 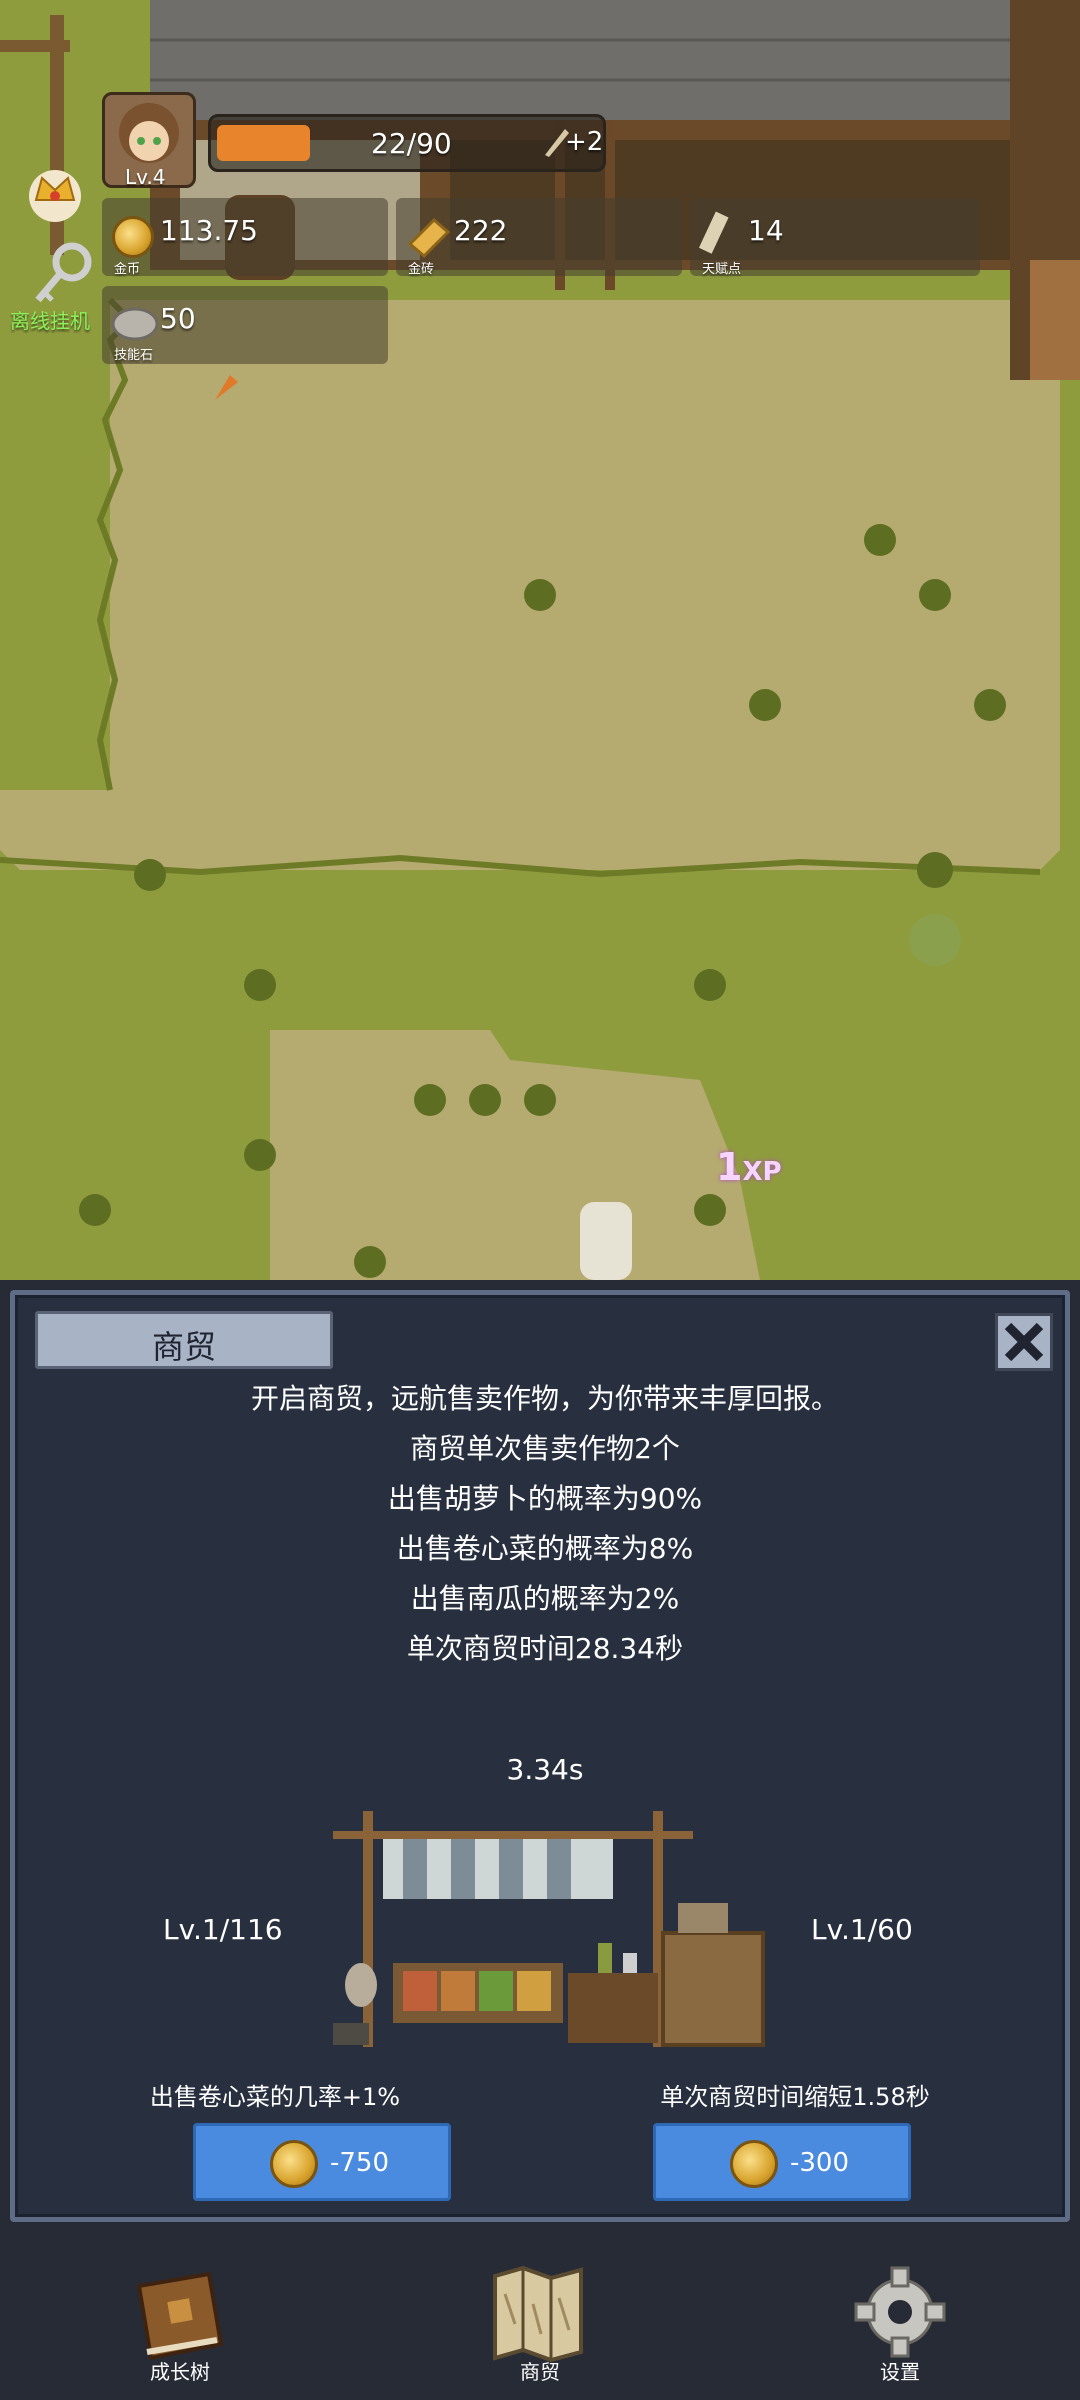 What do you see at coordinates (322, 2162) in the screenshot?
I see `left-upgrade-button: -750` at bounding box center [322, 2162].